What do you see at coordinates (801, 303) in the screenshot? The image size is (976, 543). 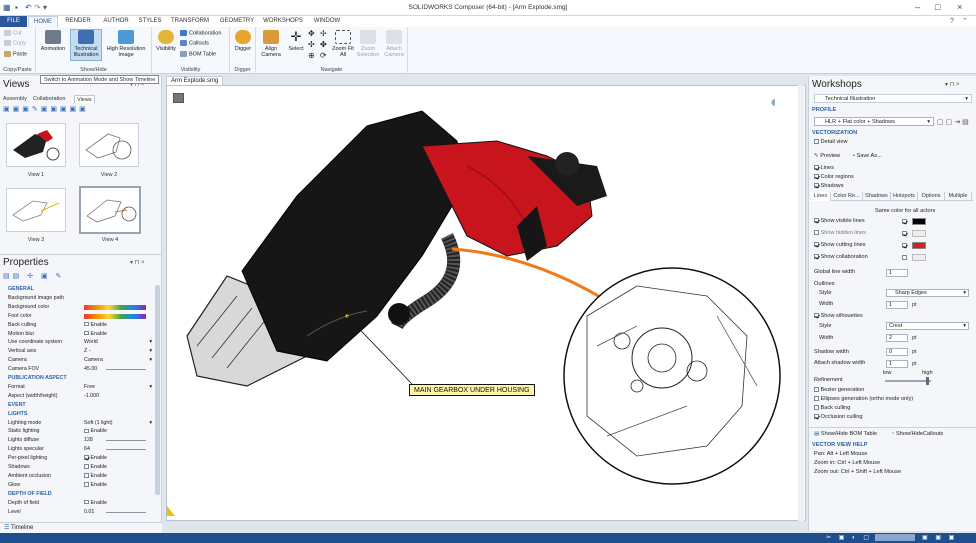 I see `viewport-scrollbar` at bounding box center [801, 303].